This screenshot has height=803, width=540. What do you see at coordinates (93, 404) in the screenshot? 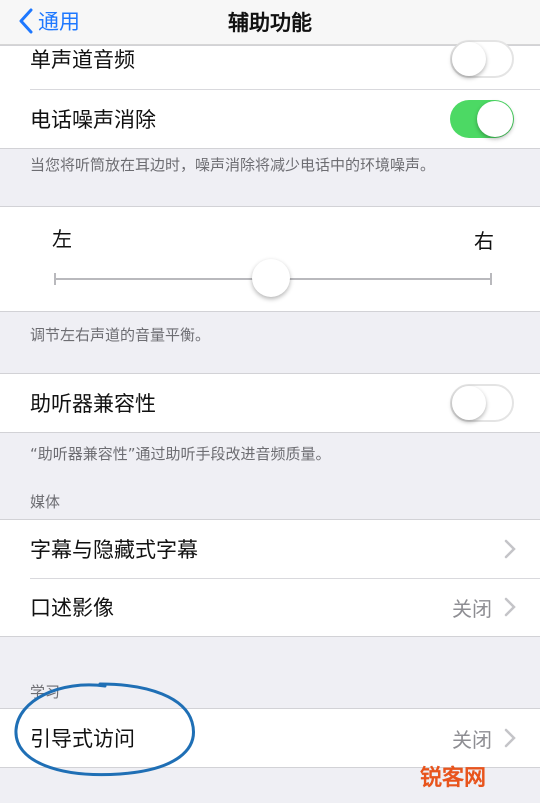
I see `hearing-aid-label: 助听器兼容性` at bounding box center [93, 404].